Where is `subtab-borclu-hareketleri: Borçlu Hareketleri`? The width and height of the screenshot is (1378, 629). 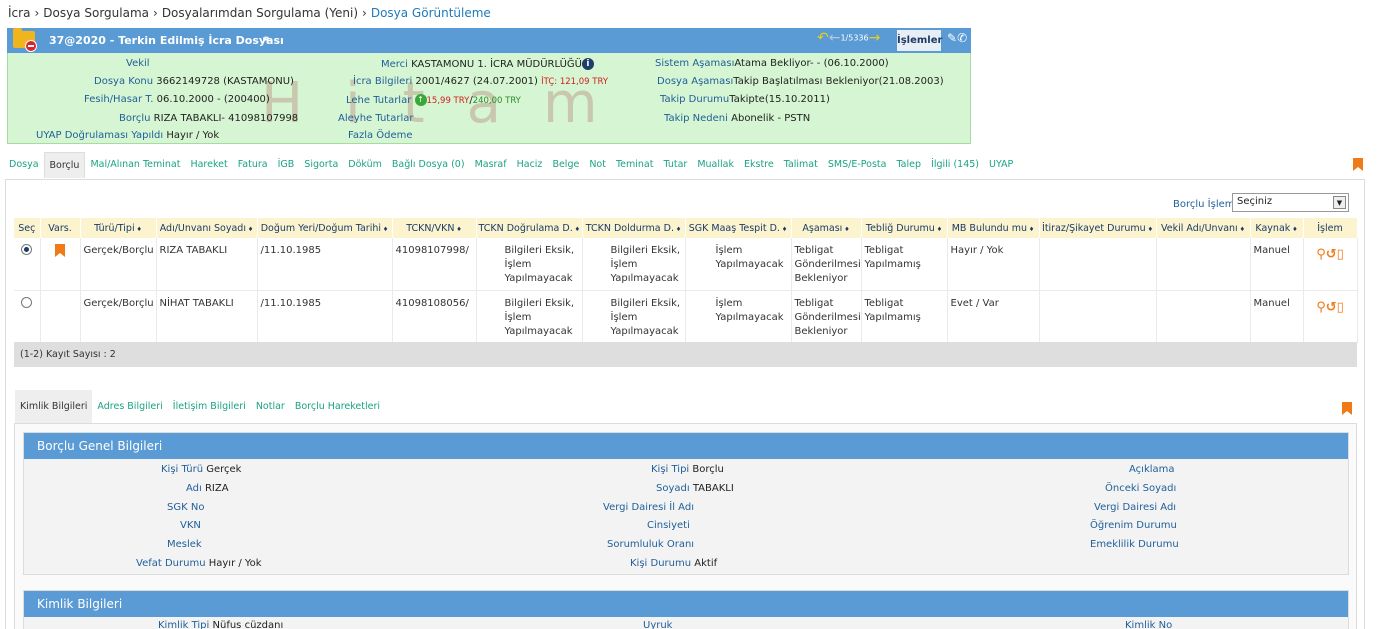
subtab-borclu-hareketleri: Borçlu Hareketleri is located at coordinates (337, 406).